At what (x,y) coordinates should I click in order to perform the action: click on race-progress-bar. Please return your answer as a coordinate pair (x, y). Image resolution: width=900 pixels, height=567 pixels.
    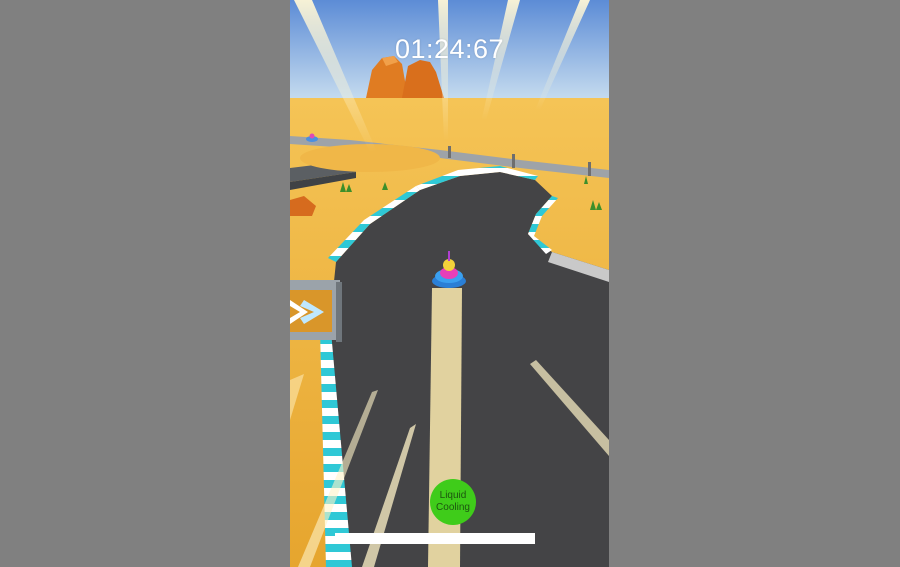
    Looking at the image, I should click on (435, 538).